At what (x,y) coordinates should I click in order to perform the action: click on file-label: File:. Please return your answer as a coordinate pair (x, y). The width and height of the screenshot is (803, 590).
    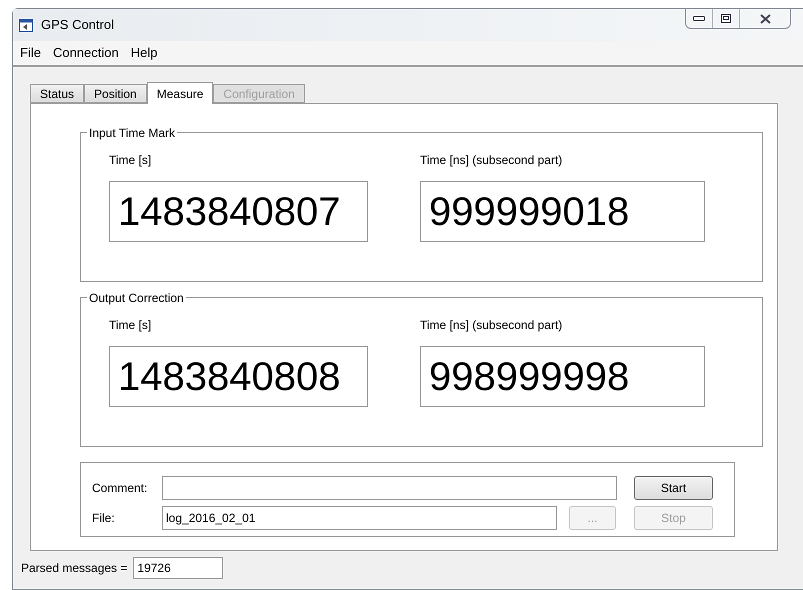
    Looking at the image, I should click on (104, 518).